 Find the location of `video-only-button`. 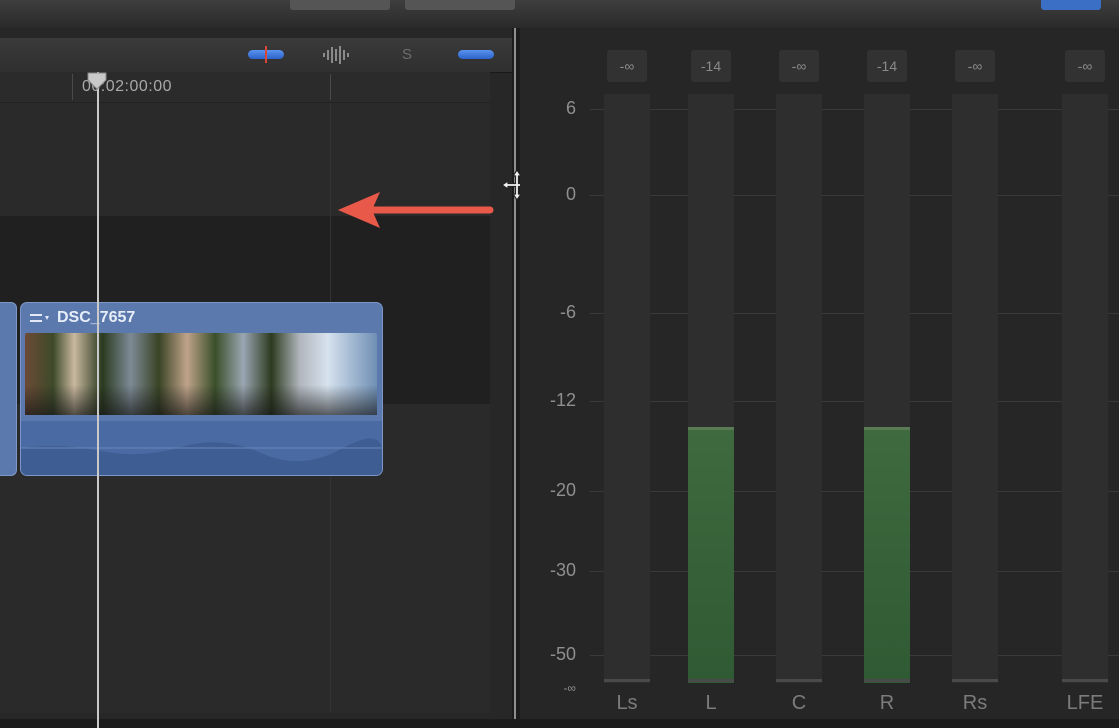

video-only-button is located at coordinates (266, 54).